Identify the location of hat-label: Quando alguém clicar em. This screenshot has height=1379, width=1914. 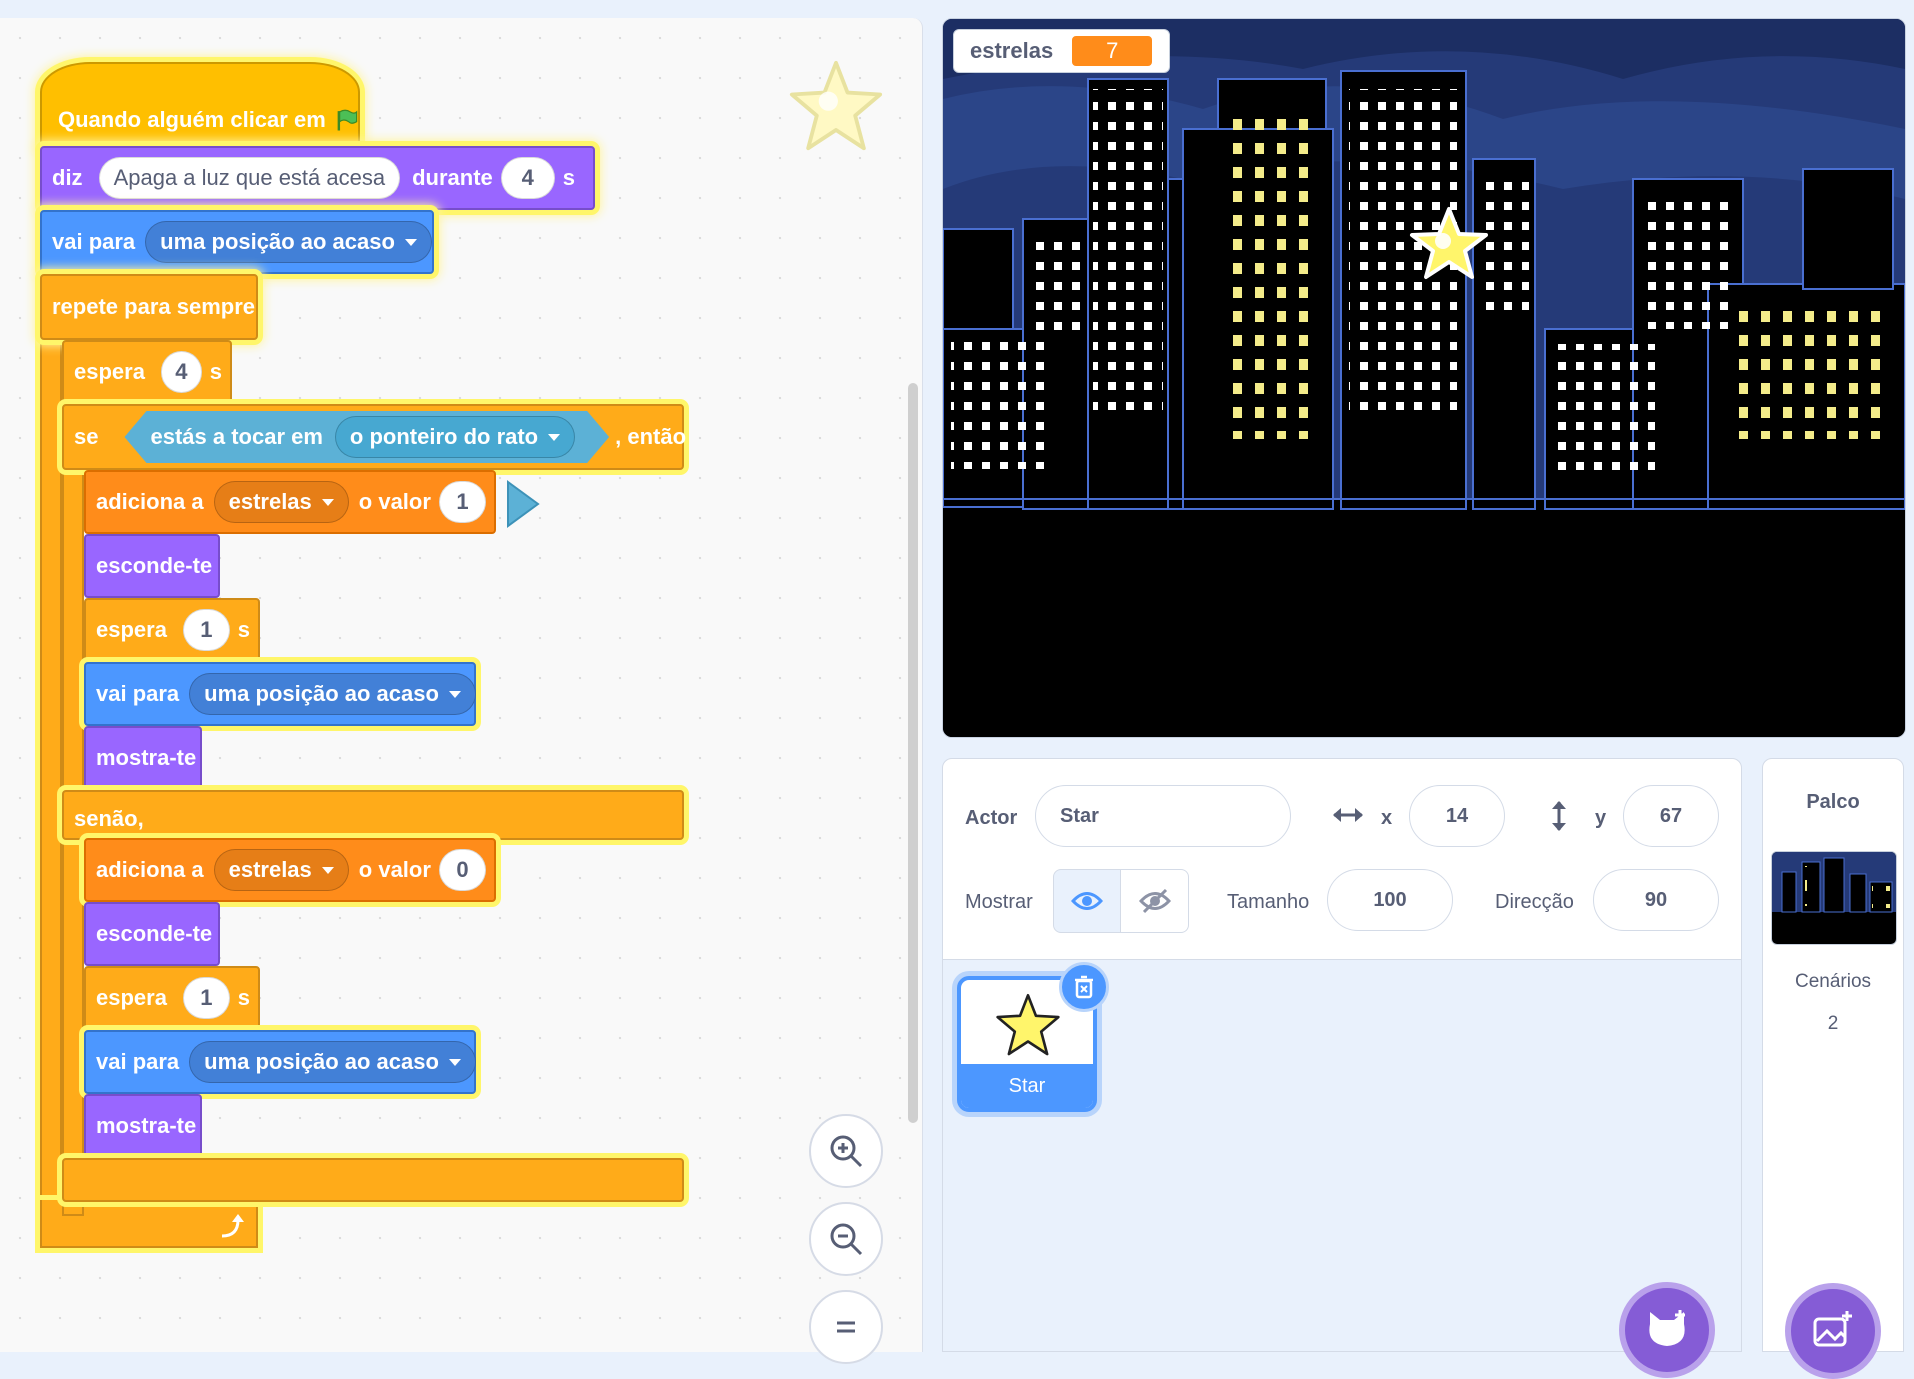
(192, 119).